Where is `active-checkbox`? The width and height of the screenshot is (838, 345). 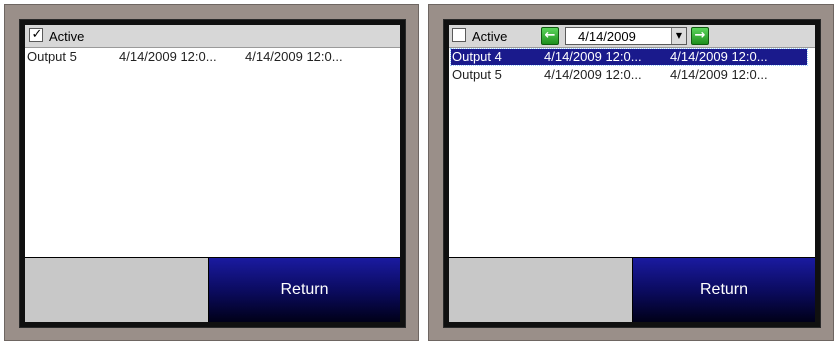 active-checkbox is located at coordinates (459, 35).